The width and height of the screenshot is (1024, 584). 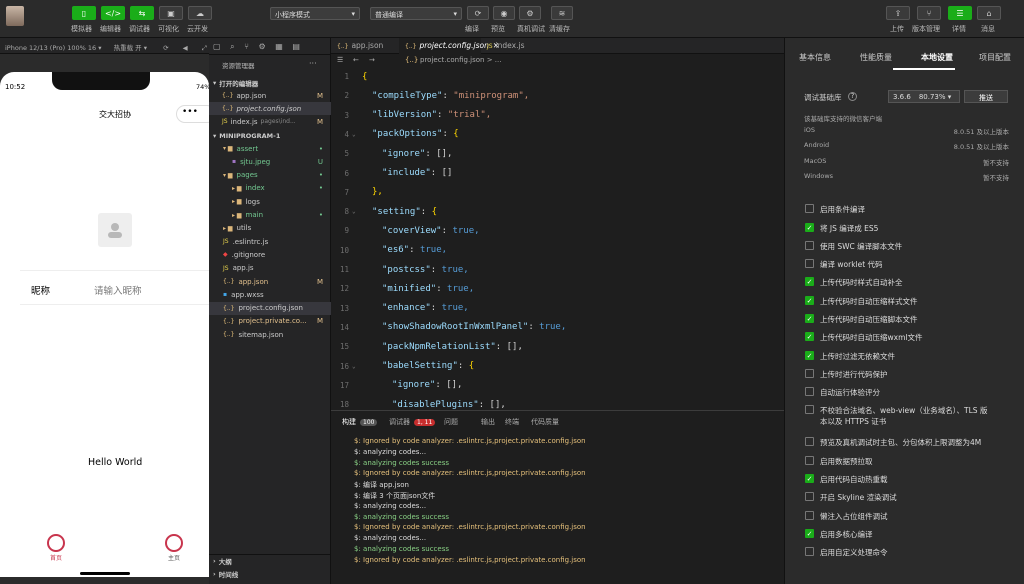 I want to click on git-icon: ⑂, so click(x=246, y=46).